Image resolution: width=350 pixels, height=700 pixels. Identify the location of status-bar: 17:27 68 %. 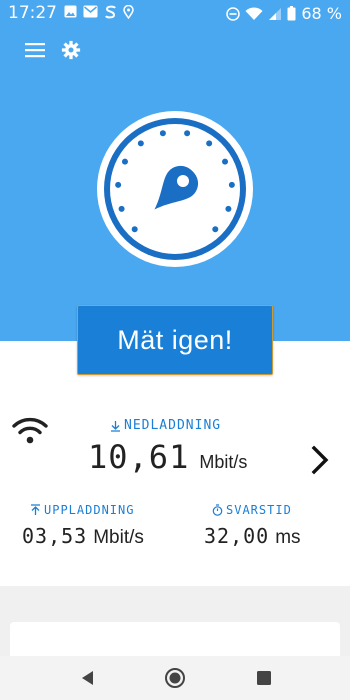
(175, 13).